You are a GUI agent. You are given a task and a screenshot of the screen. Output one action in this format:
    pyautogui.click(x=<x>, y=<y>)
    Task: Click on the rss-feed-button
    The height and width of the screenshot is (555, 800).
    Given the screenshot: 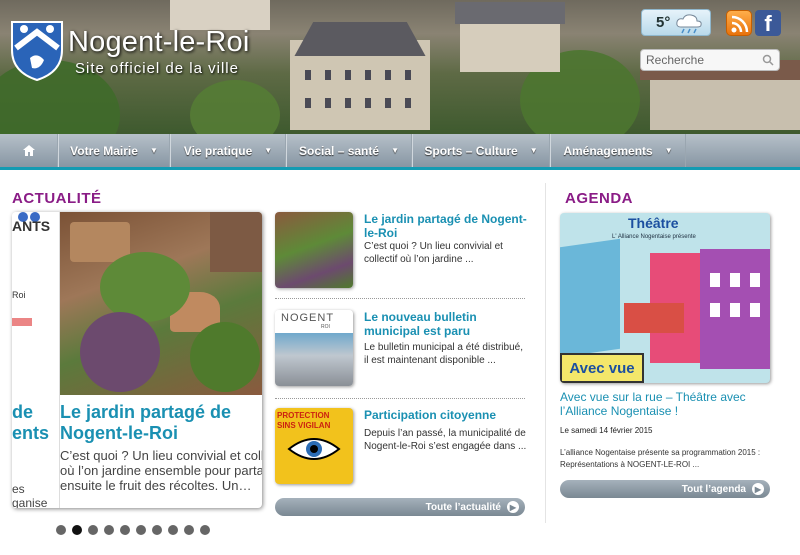 What is the action you would take?
    pyautogui.click(x=739, y=23)
    